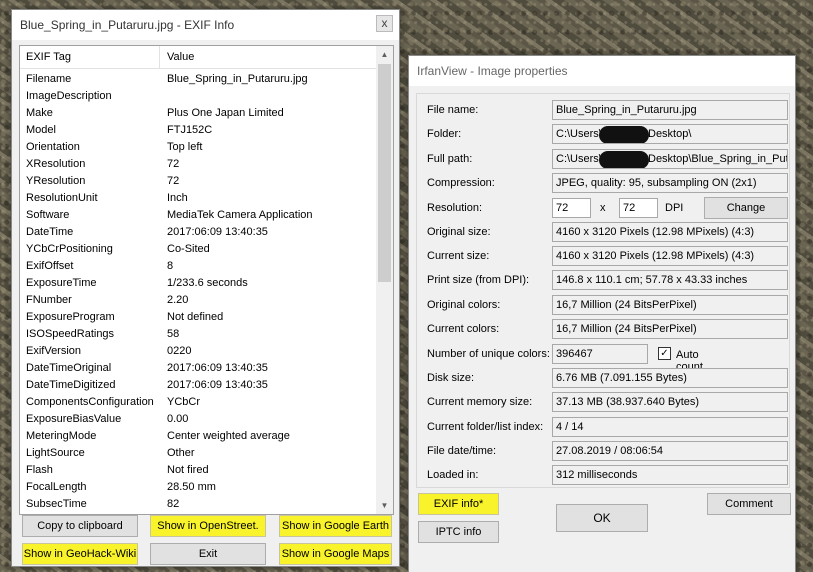 The width and height of the screenshot is (813, 572). Describe the element at coordinates (198, 249) in the screenshot. I see `exif-row: YCbCrPositioning Co-Sited` at that location.